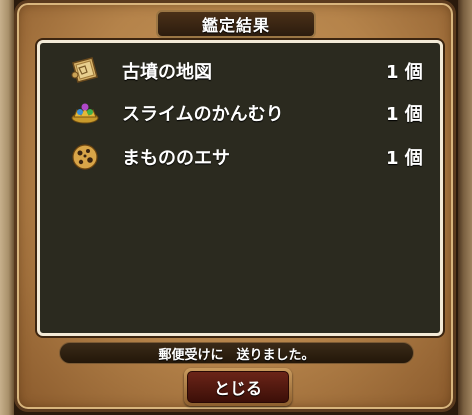  Describe the element at coordinates (236, 24) in the screenshot. I see `dialog-title: 鑑定結果` at that location.